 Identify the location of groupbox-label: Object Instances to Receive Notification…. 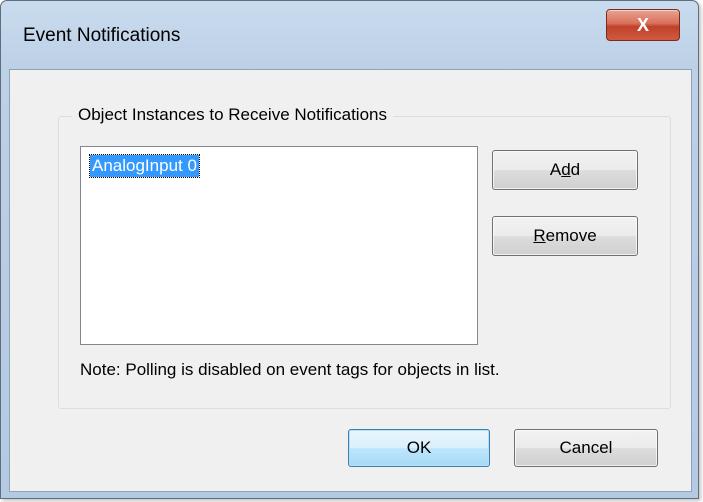
(232, 115).